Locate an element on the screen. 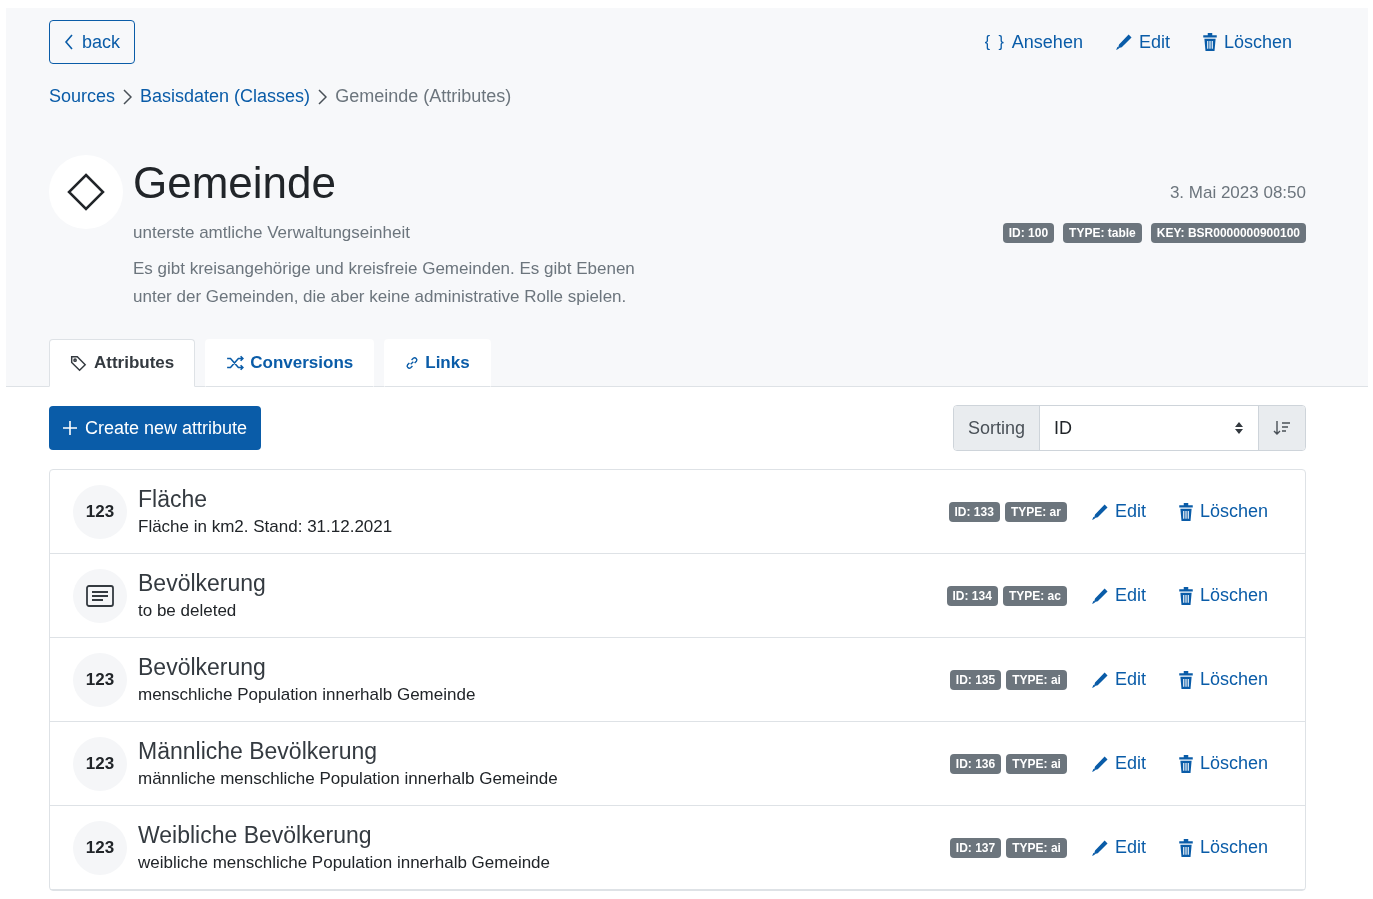  link-icon is located at coordinates (412, 363).